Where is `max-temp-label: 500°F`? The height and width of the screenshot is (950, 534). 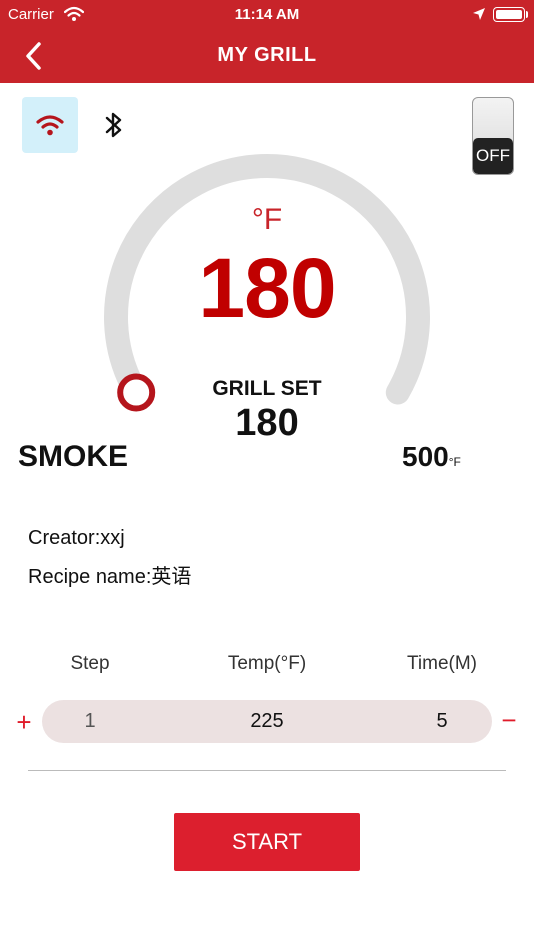
max-temp-label: 500°F is located at coordinates (431, 457).